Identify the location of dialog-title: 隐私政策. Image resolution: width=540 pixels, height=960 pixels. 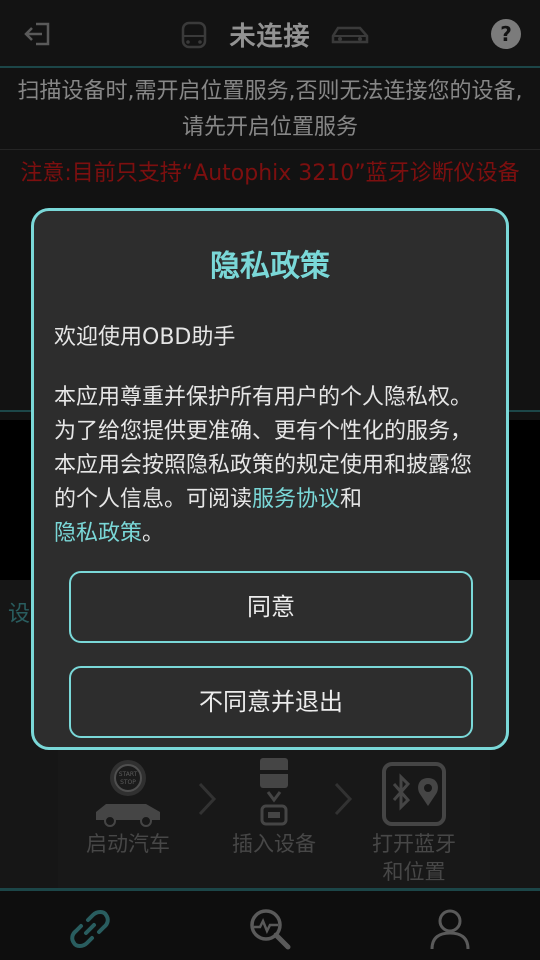
(270, 266).